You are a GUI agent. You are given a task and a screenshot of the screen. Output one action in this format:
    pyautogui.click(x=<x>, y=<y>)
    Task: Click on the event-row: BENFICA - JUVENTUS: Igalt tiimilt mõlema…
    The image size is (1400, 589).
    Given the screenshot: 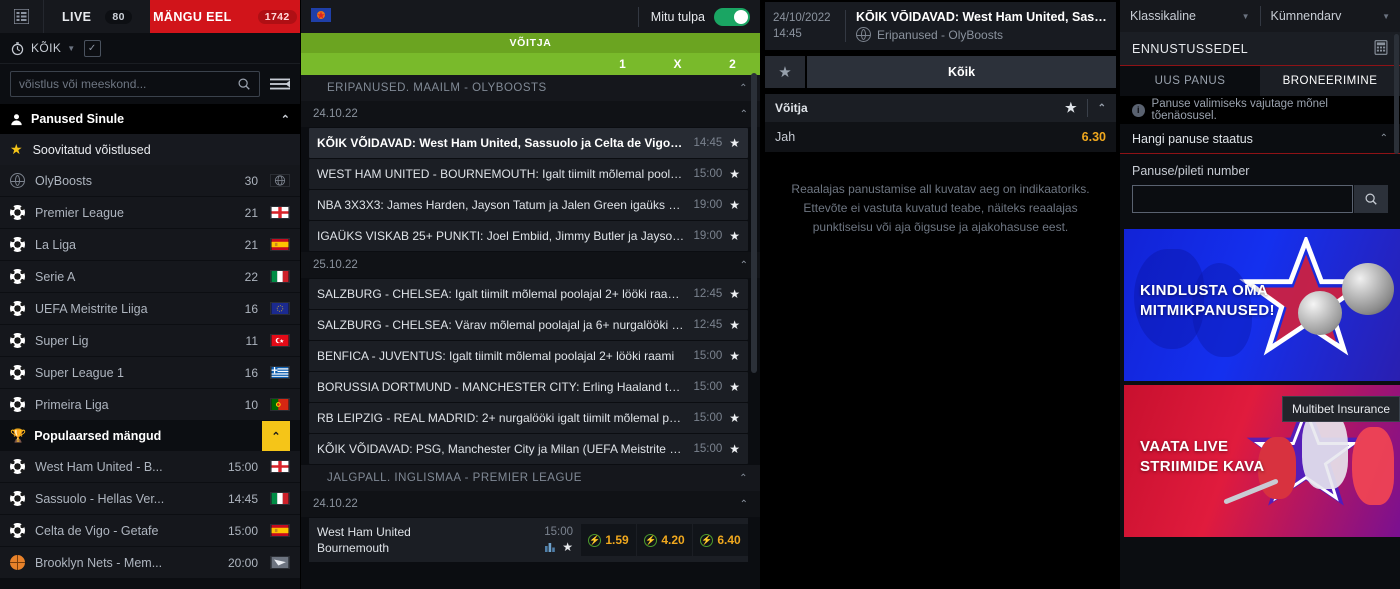 What is the action you would take?
    pyautogui.click(x=528, y=356)
    